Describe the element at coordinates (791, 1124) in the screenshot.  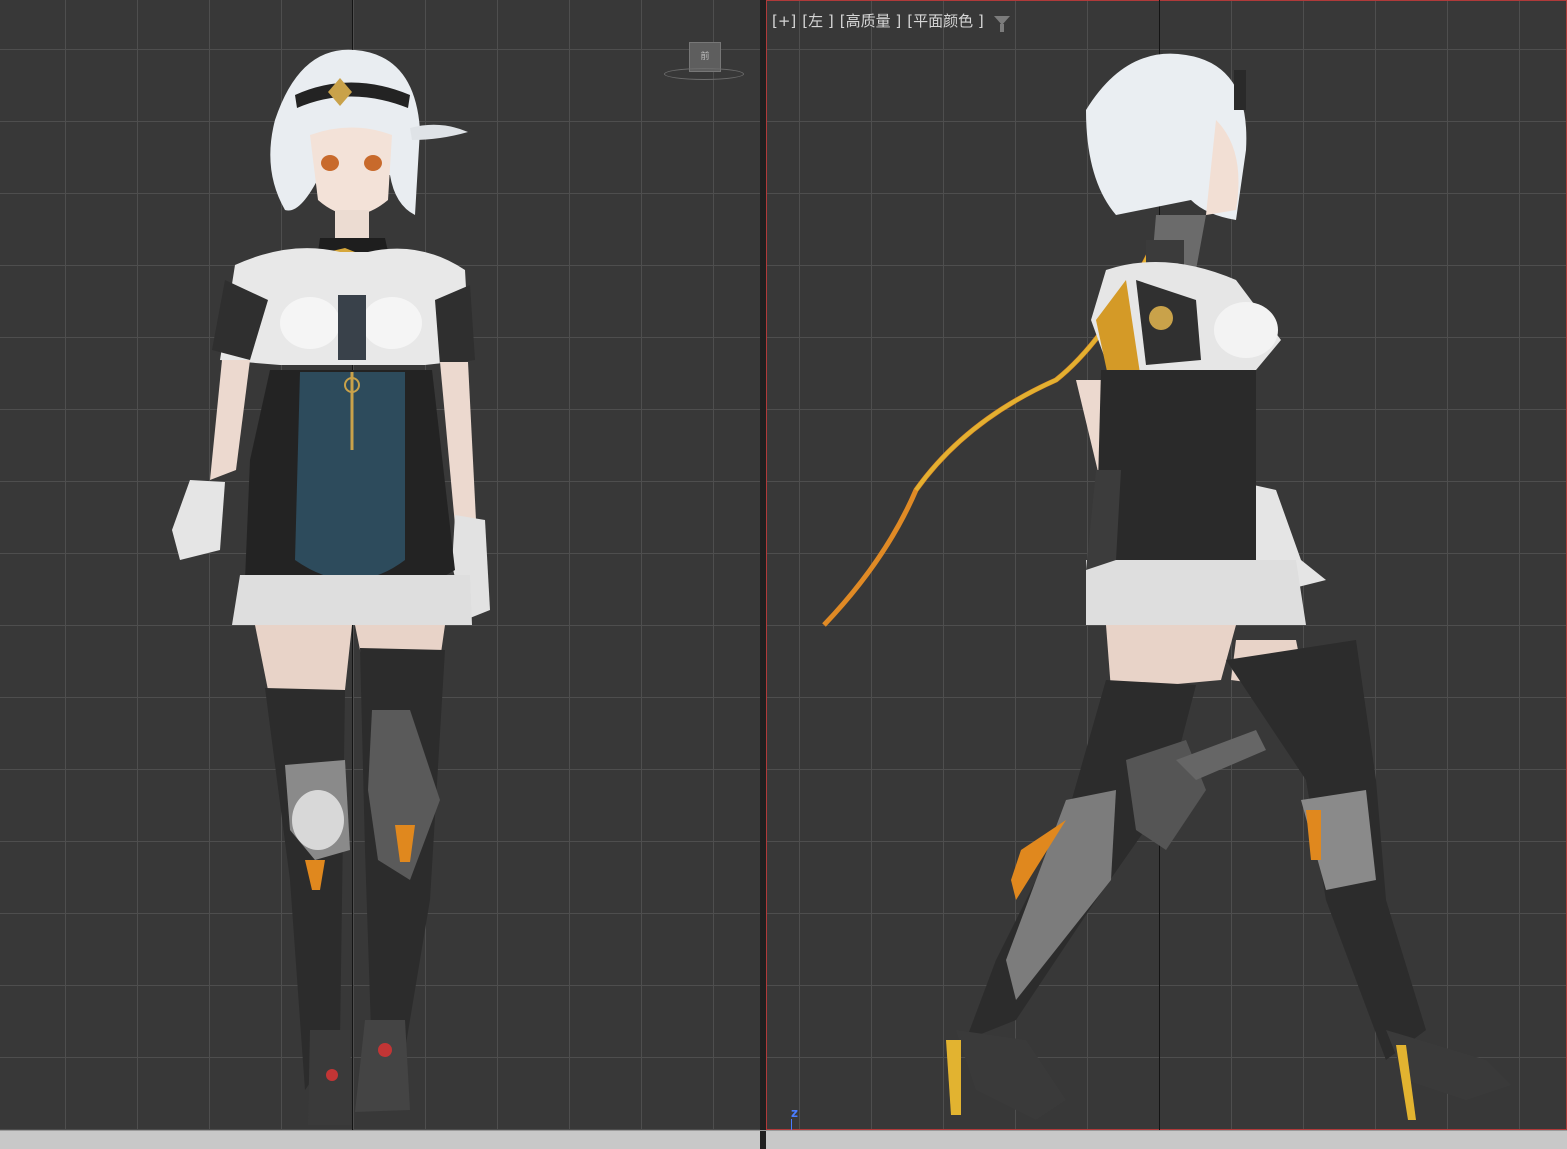
I see `axis-z-line` at that location.